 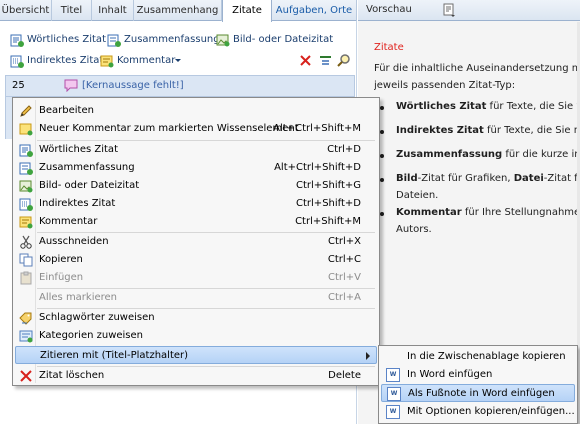 I want to click on submenu-arrow-icon, so click(x=368, y=356).